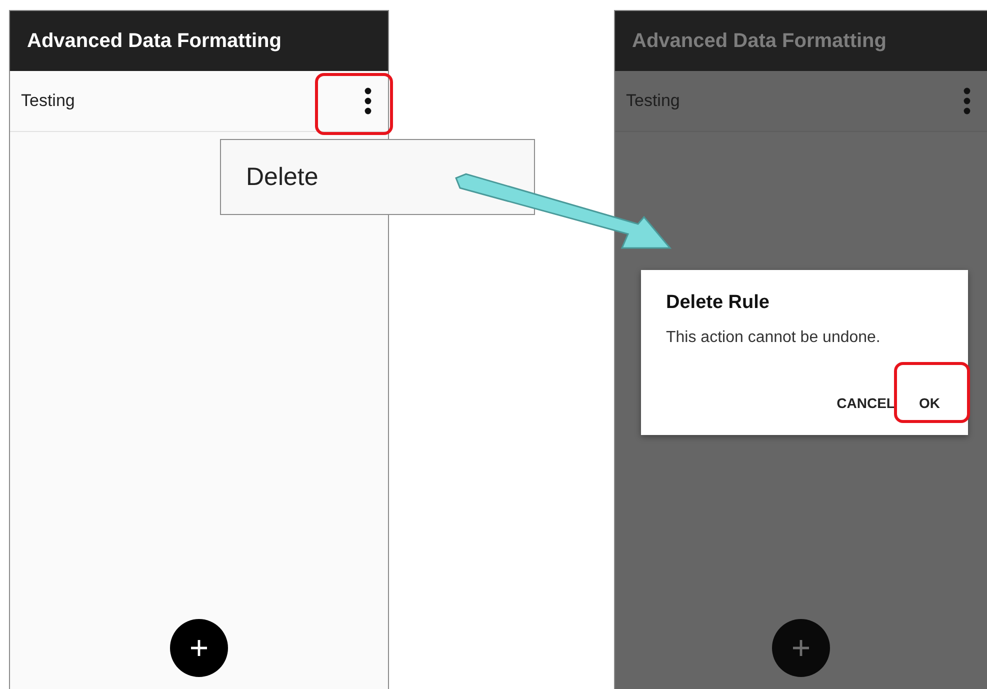 The width and height of the screenshot is (987, 689). I want to click on menu-item: Delete, so click(282, 177).